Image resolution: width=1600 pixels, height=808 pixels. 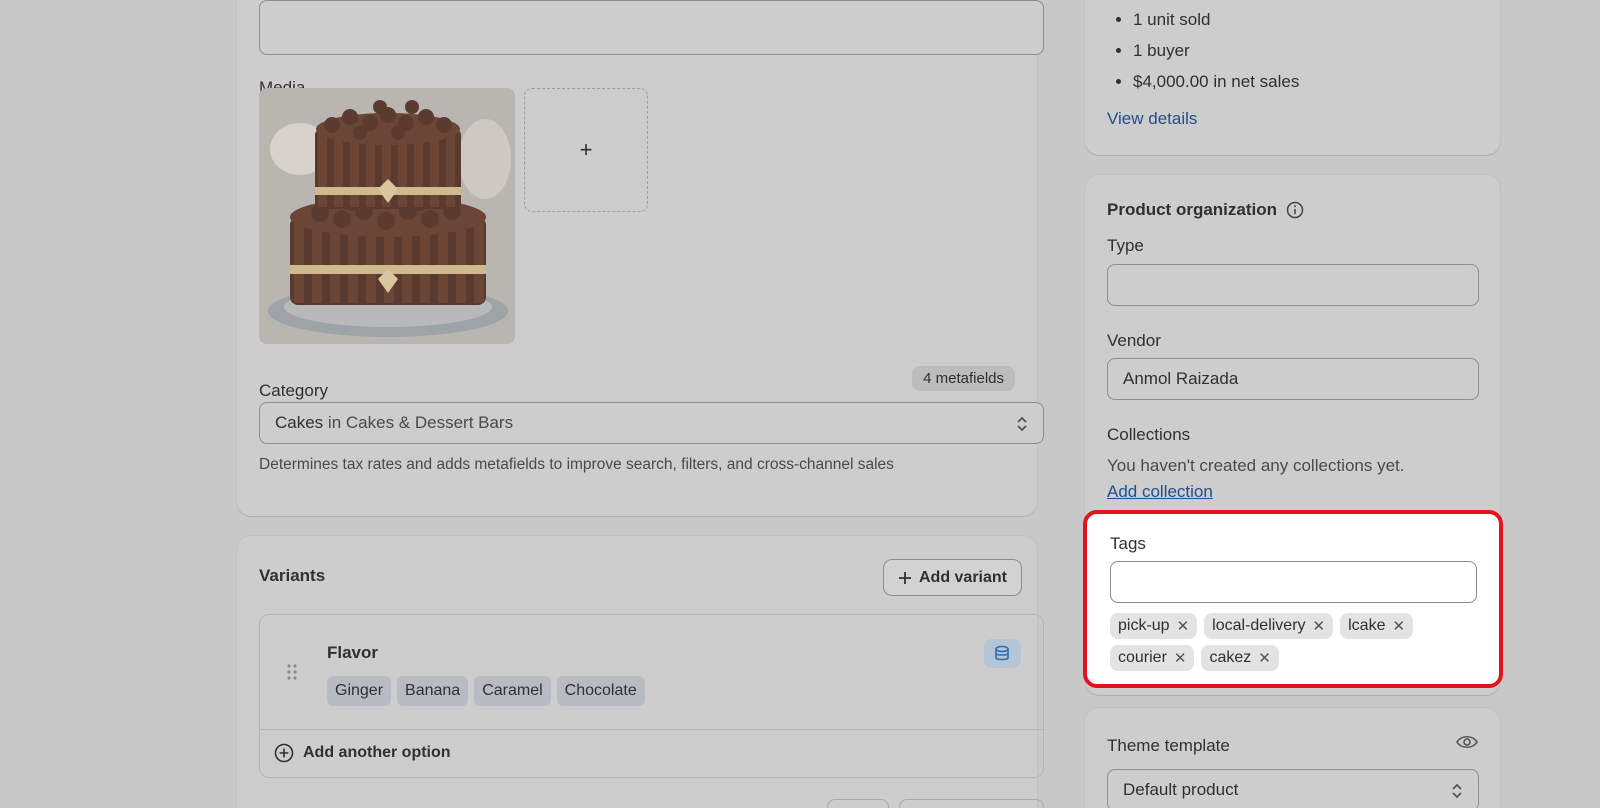 I want to click on add-collection-link: Add collection, so click(x=1160, y=492).